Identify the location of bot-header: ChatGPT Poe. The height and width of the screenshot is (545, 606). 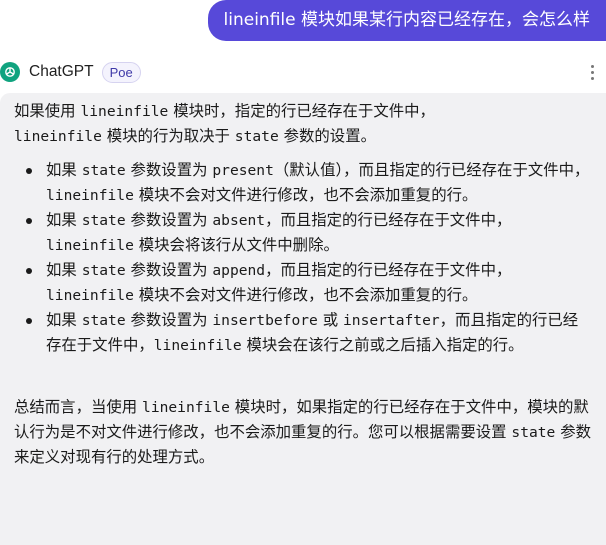
(303, 72).